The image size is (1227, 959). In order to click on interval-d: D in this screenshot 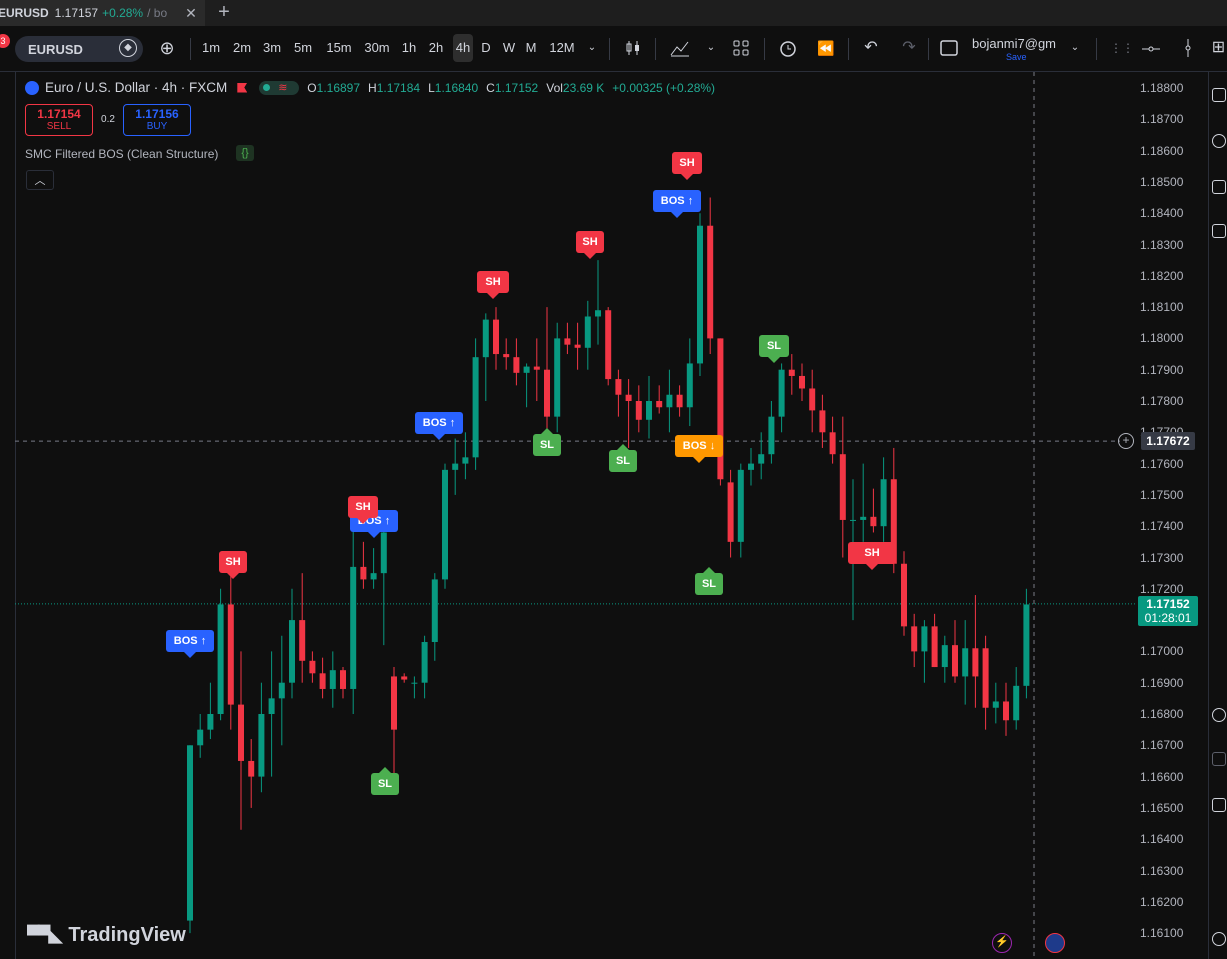, I will do `click(486, 48)`.